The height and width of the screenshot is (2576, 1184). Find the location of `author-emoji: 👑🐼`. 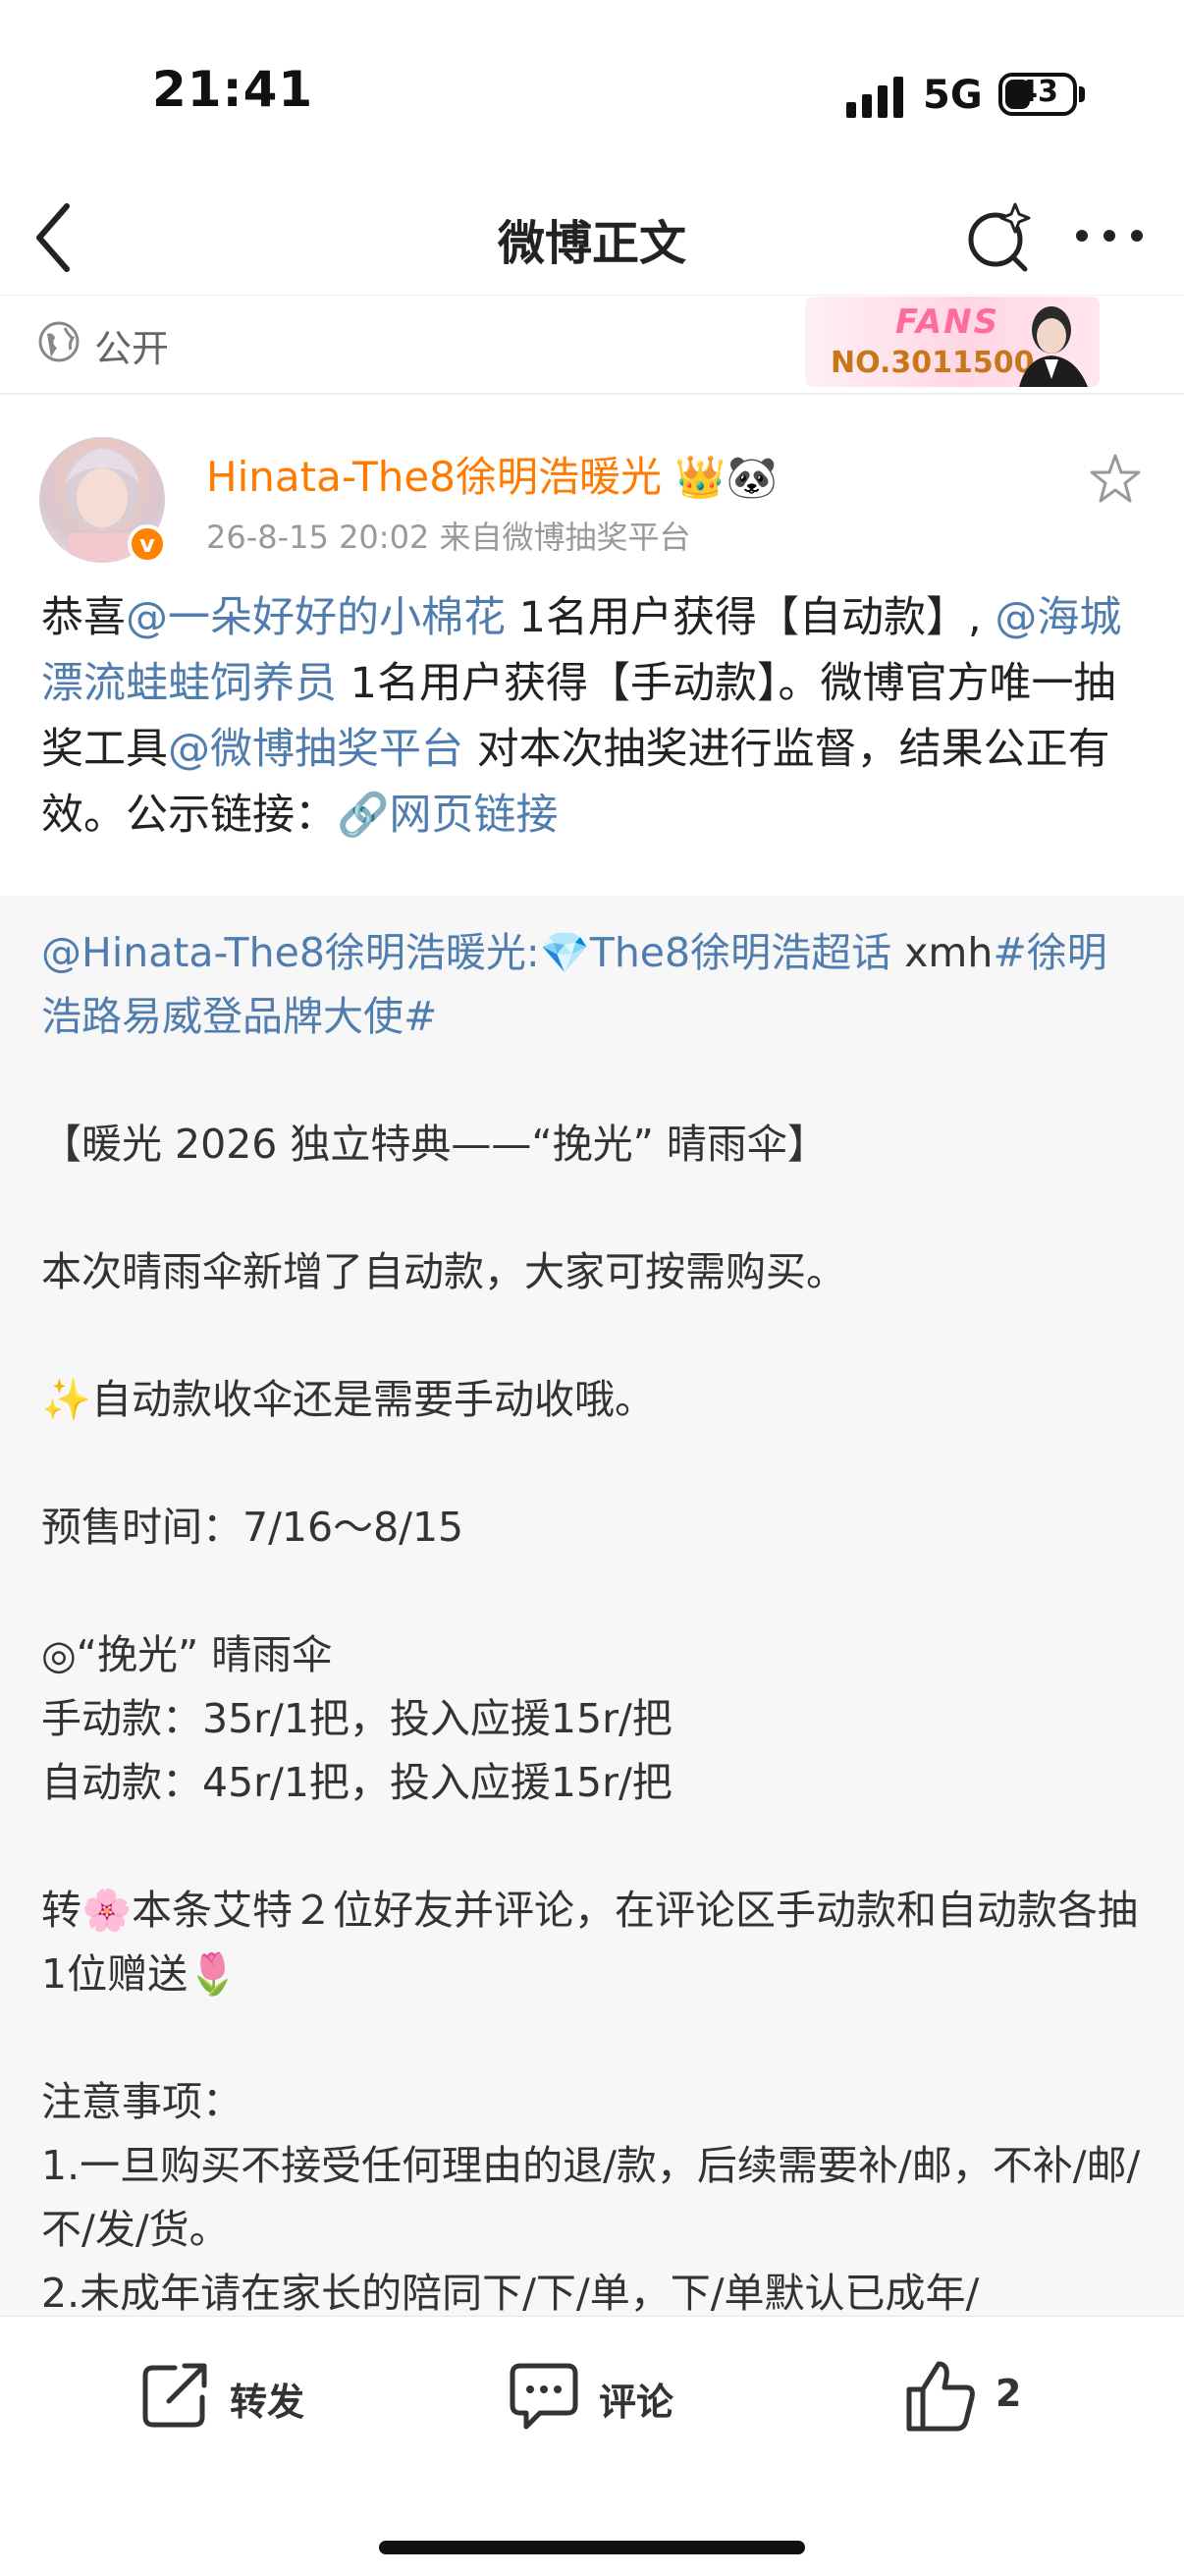

author-emoji: 👑🐼 is located at coordinates (726, 477).